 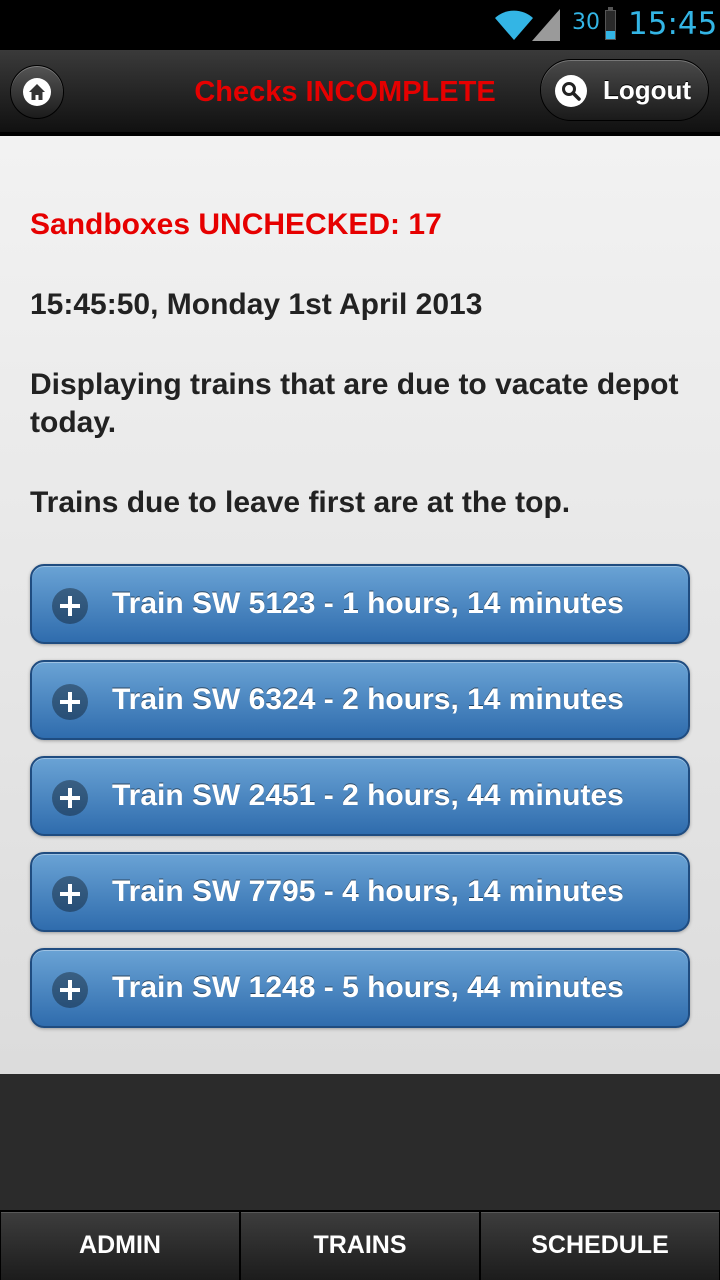 I want to click on home-icon, so click(x=37, y=92).